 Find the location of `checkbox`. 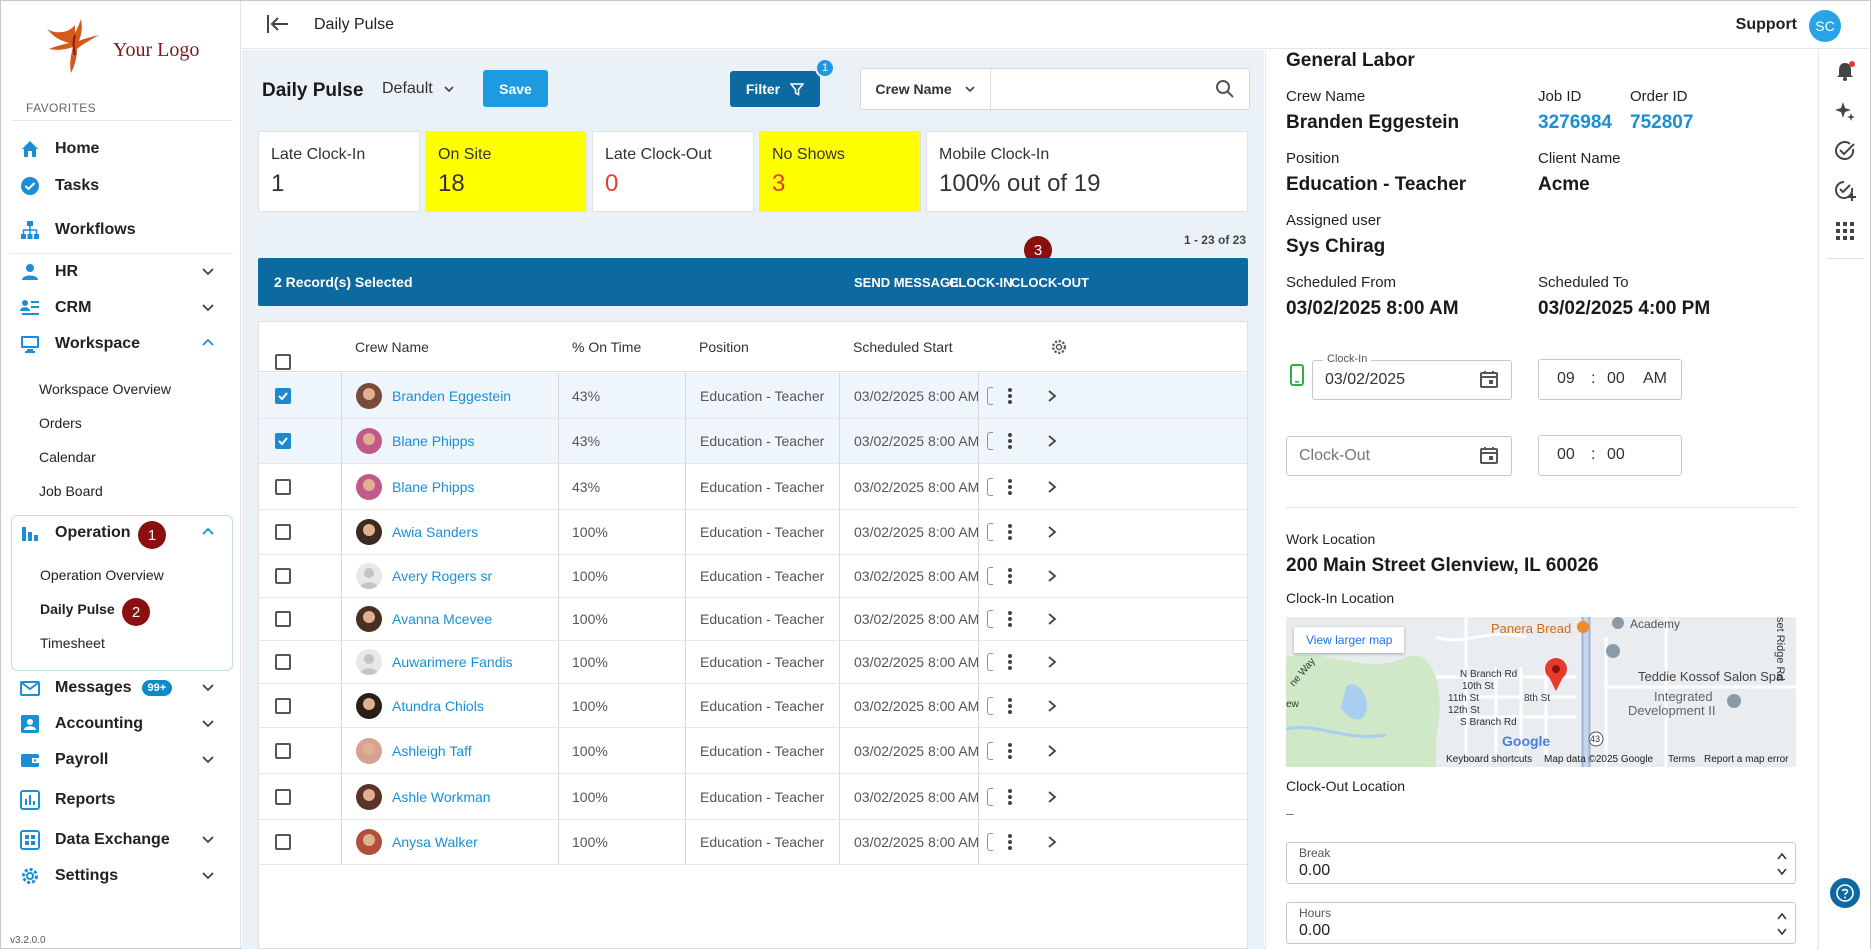

checkbox is located at coordinates (283, 362).